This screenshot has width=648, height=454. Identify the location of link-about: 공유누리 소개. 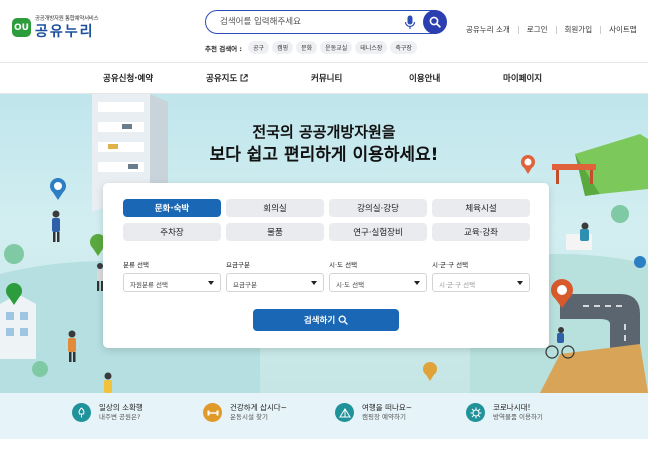
(488, 29).